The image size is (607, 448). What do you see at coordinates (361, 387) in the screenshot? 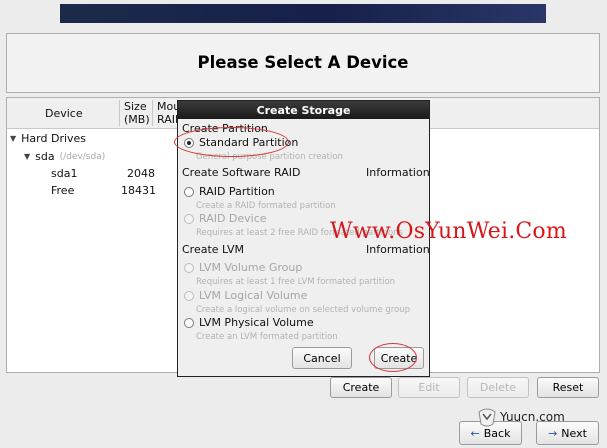
I see `create-button: Create` at bounding box center [361, 387].